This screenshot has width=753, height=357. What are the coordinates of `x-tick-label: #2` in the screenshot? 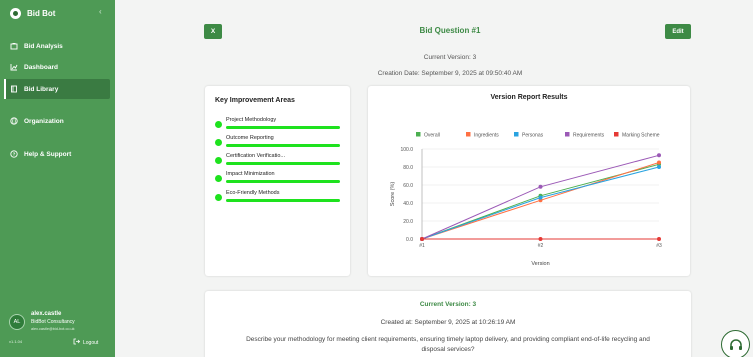 It's located at (541, 246).